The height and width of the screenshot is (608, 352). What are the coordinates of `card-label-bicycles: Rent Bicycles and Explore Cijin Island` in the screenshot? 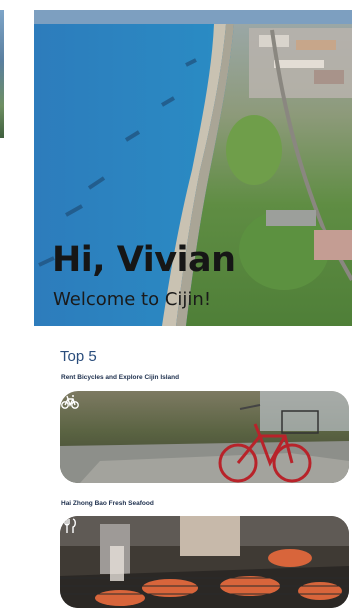 It's located at (120, 377).